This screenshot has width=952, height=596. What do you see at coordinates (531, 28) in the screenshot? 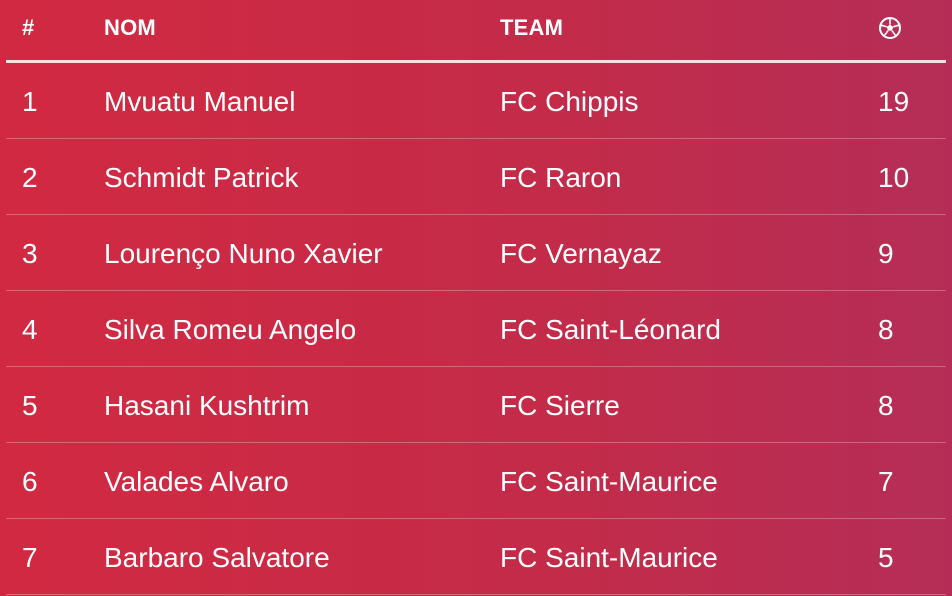
I see `header-team: TEAM` at bounding box center [531, 28].